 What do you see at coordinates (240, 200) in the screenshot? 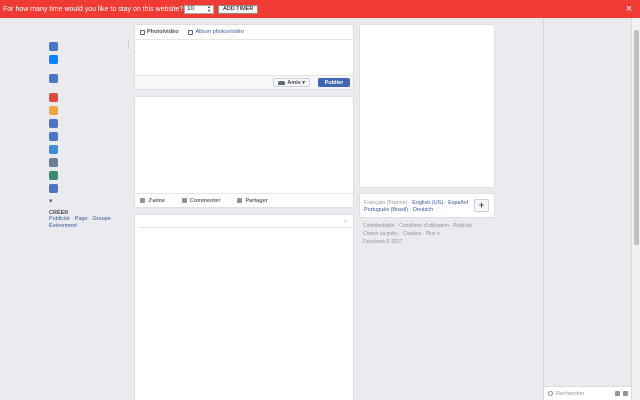
I see `share-icon` at bounding box center [240, 200].